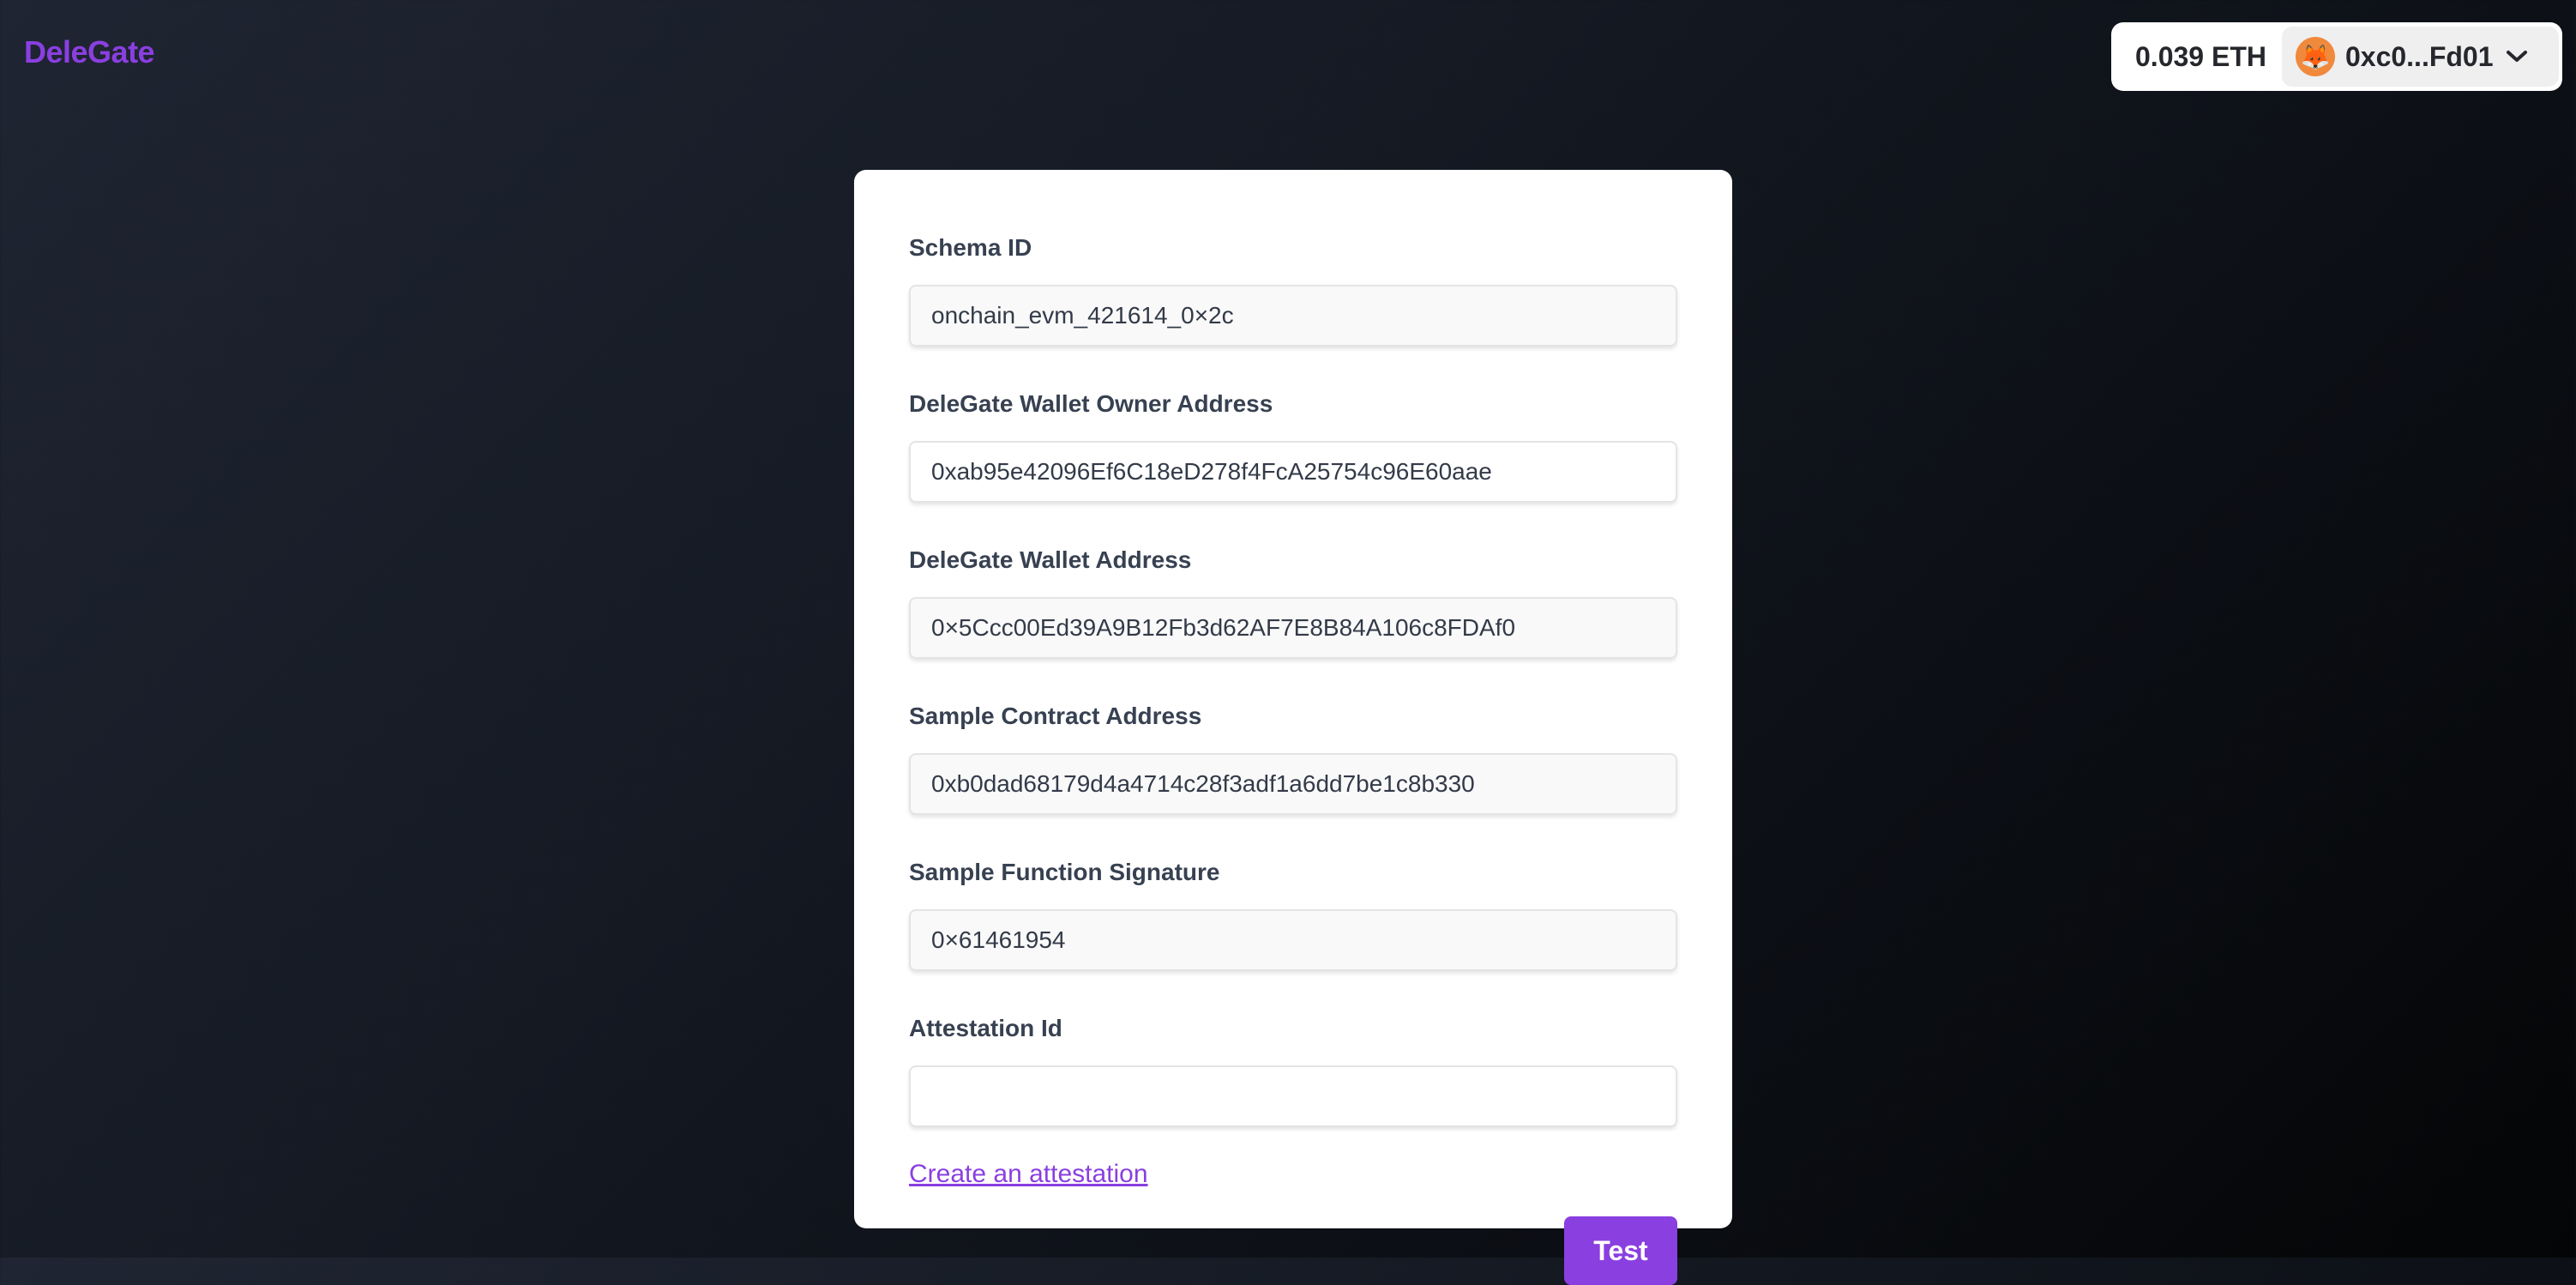 The width and height of the screenshot is (2576, 1285). Describe the element at coordinates (2315, 57) in the screenshot. I see `fox-avatar-icon: 🦊` at that location.